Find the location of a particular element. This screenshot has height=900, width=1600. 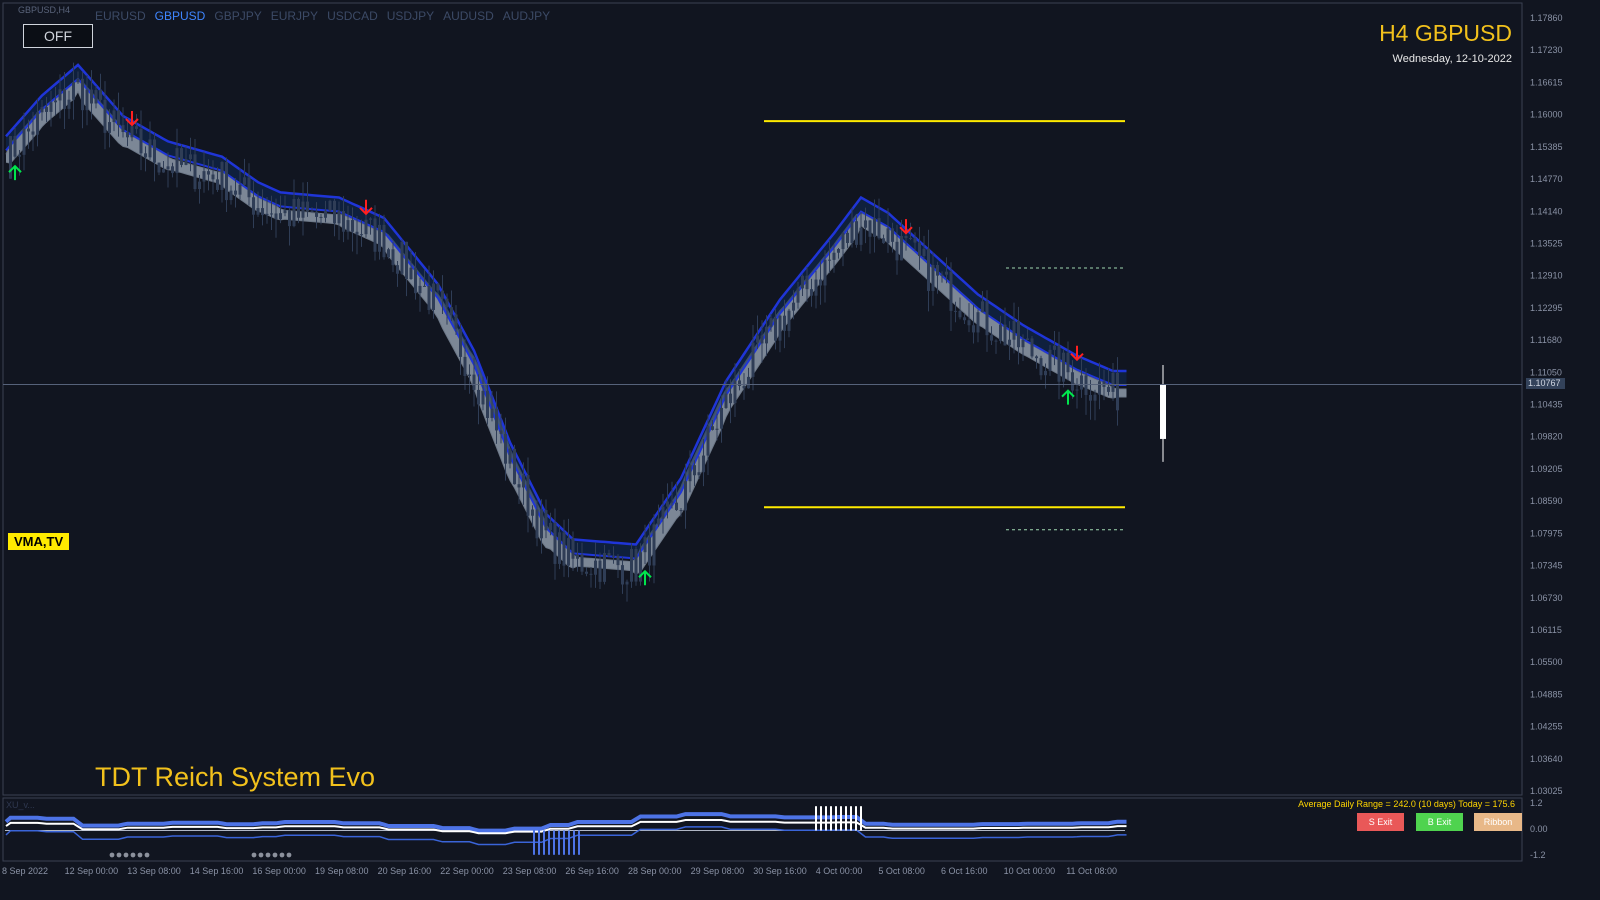

symbol-tab-gbpusd: GBPUSD is located at coordinates (180, 16).